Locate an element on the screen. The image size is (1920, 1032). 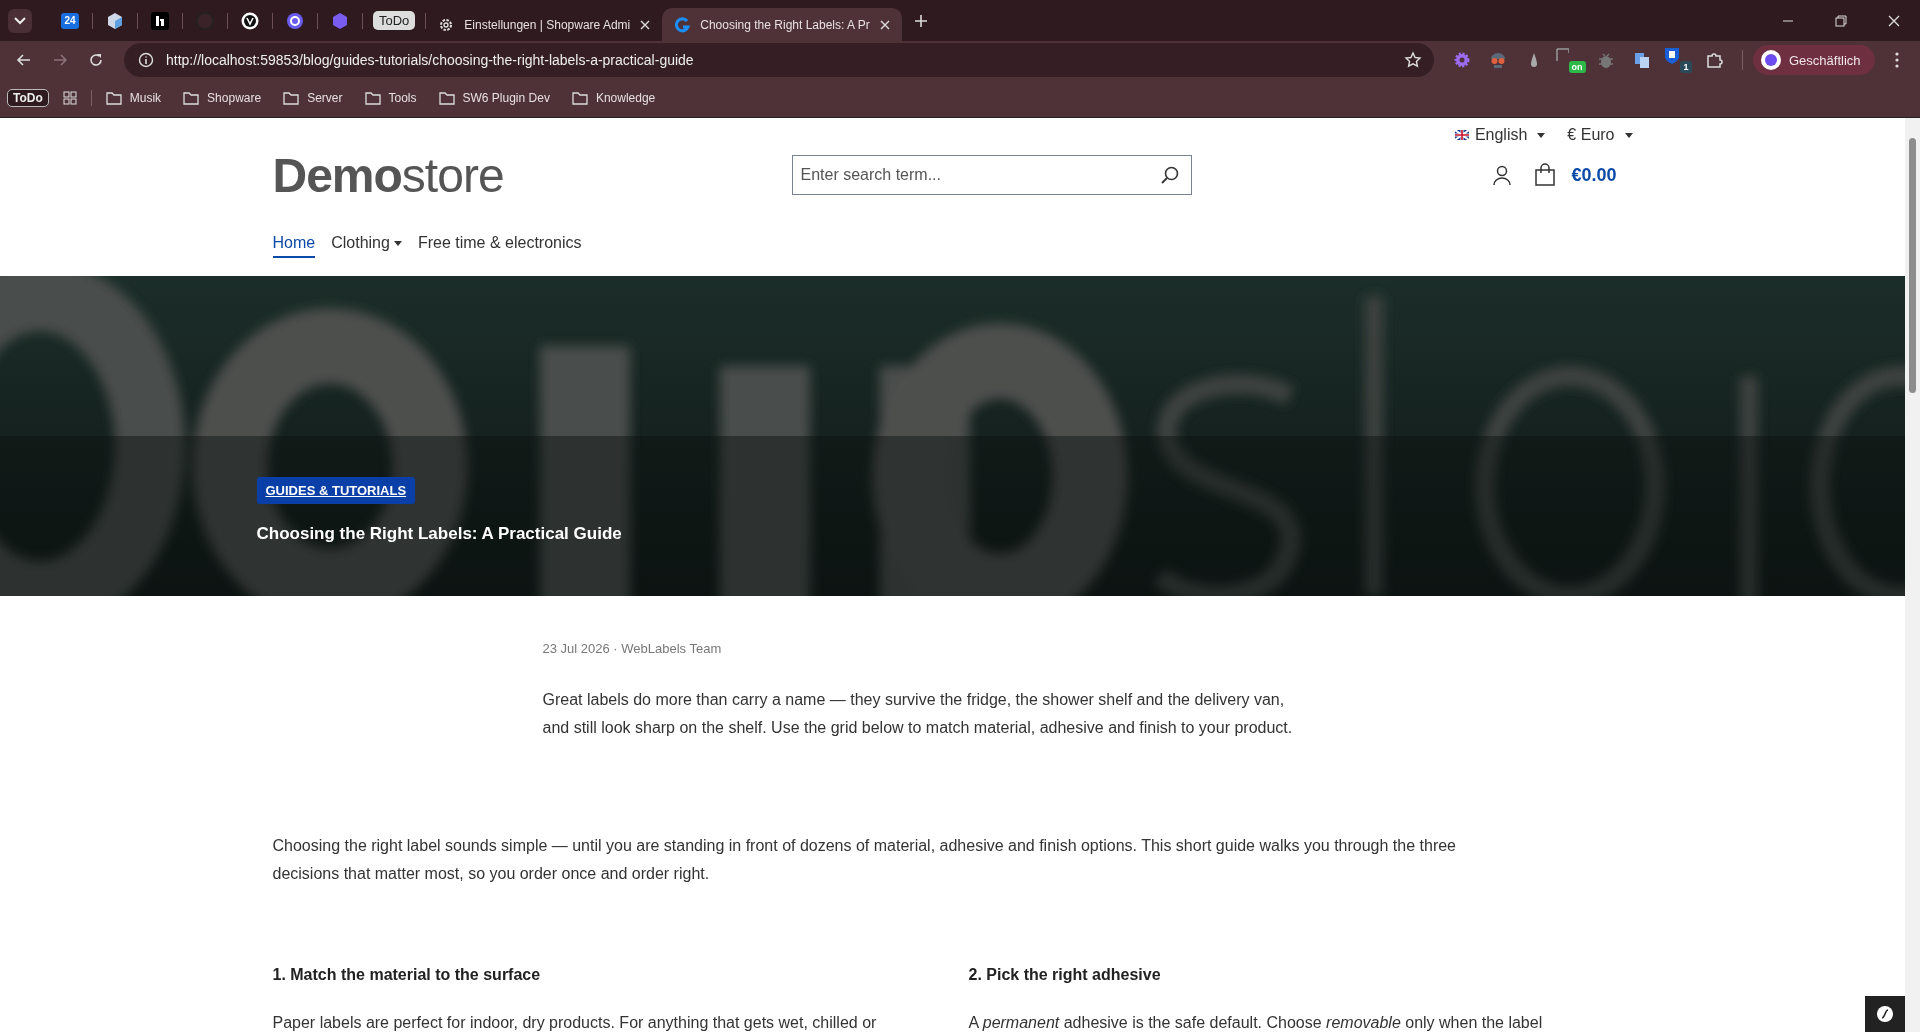
currency-dropdown: € Euro is located at coordinates (1600, 135).